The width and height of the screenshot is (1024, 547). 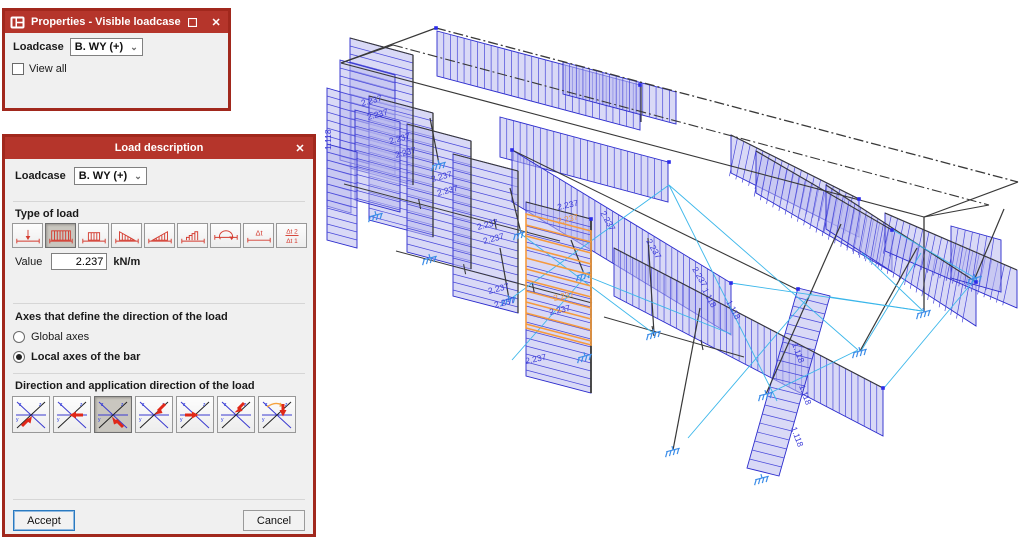 I want to click on uniform-load-icon, so click(x=60, y=235).